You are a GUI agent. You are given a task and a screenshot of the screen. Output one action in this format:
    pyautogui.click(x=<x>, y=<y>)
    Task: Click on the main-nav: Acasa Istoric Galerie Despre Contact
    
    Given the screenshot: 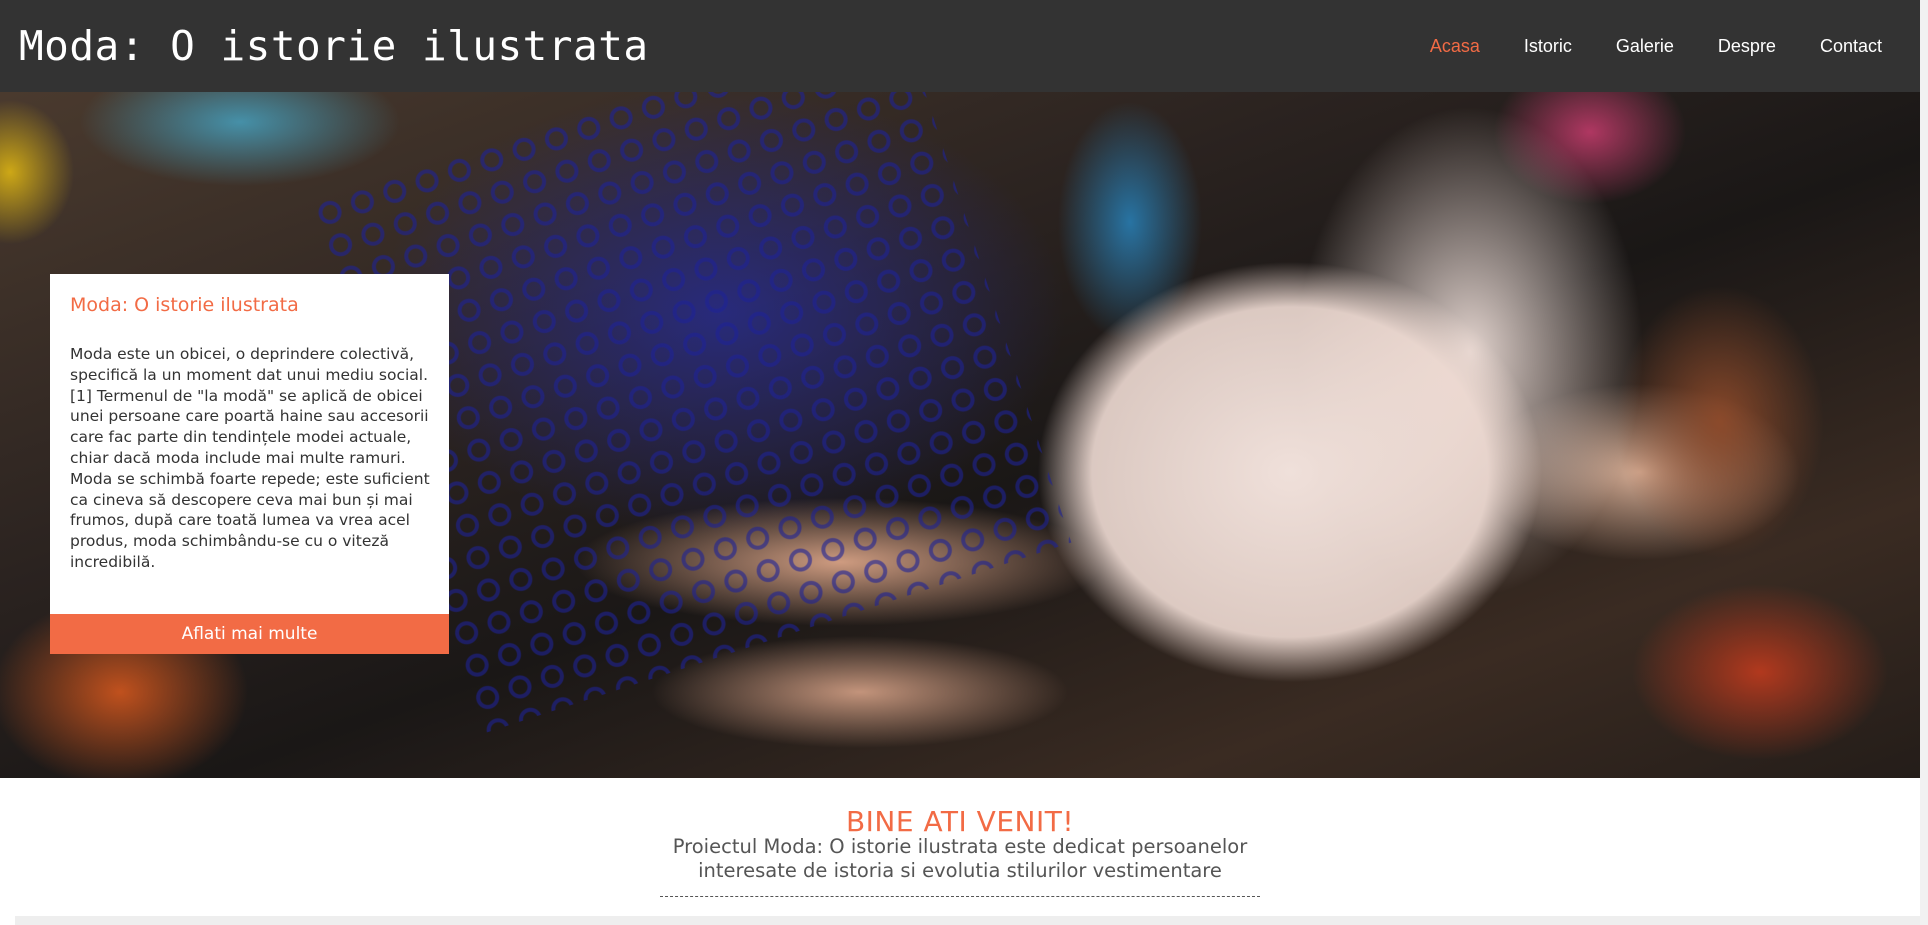 What is the action you would take?
    pyautogui.click(x=1634, y=46)
    